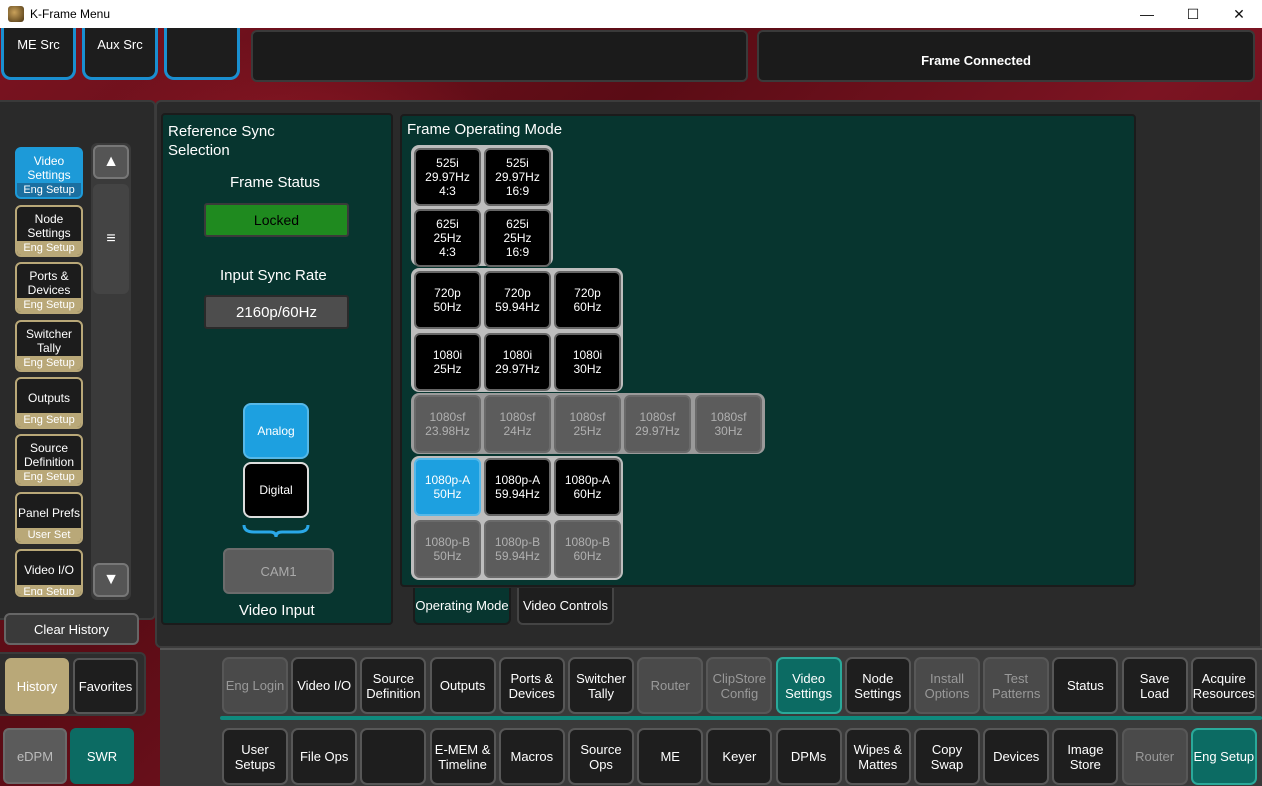 This screenshot has width=1262, height=786. I want to click on mode-button: 1080sf 24Hz, so click(517, 424).